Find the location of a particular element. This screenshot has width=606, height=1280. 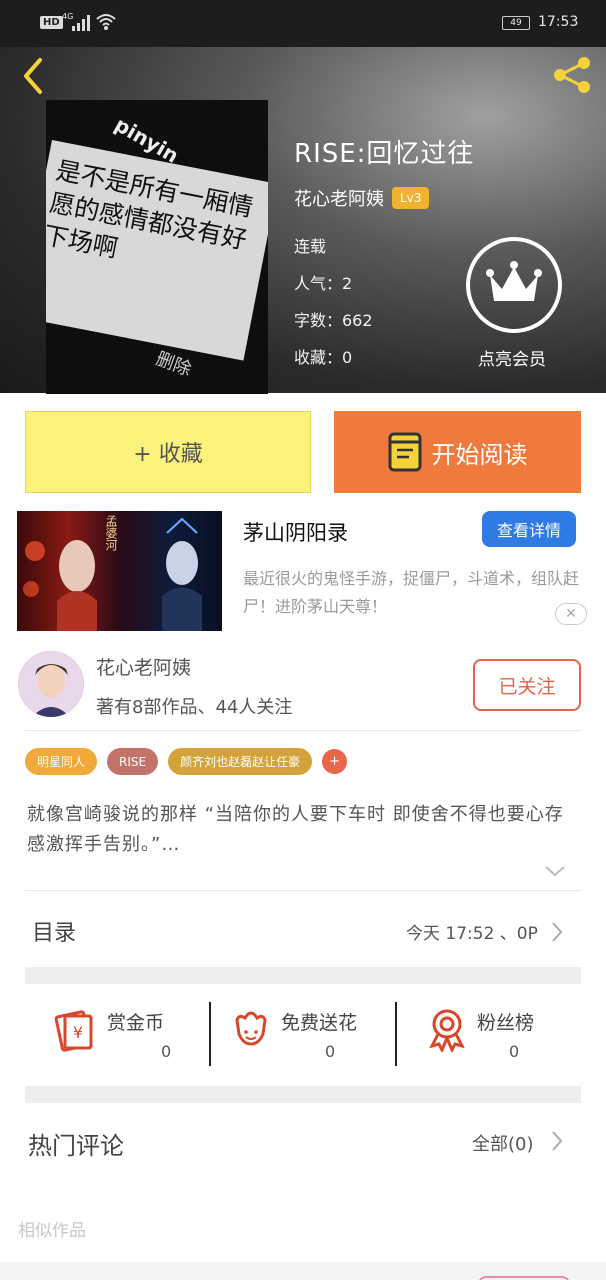

avatar-image is located at coordinates (51, 684).